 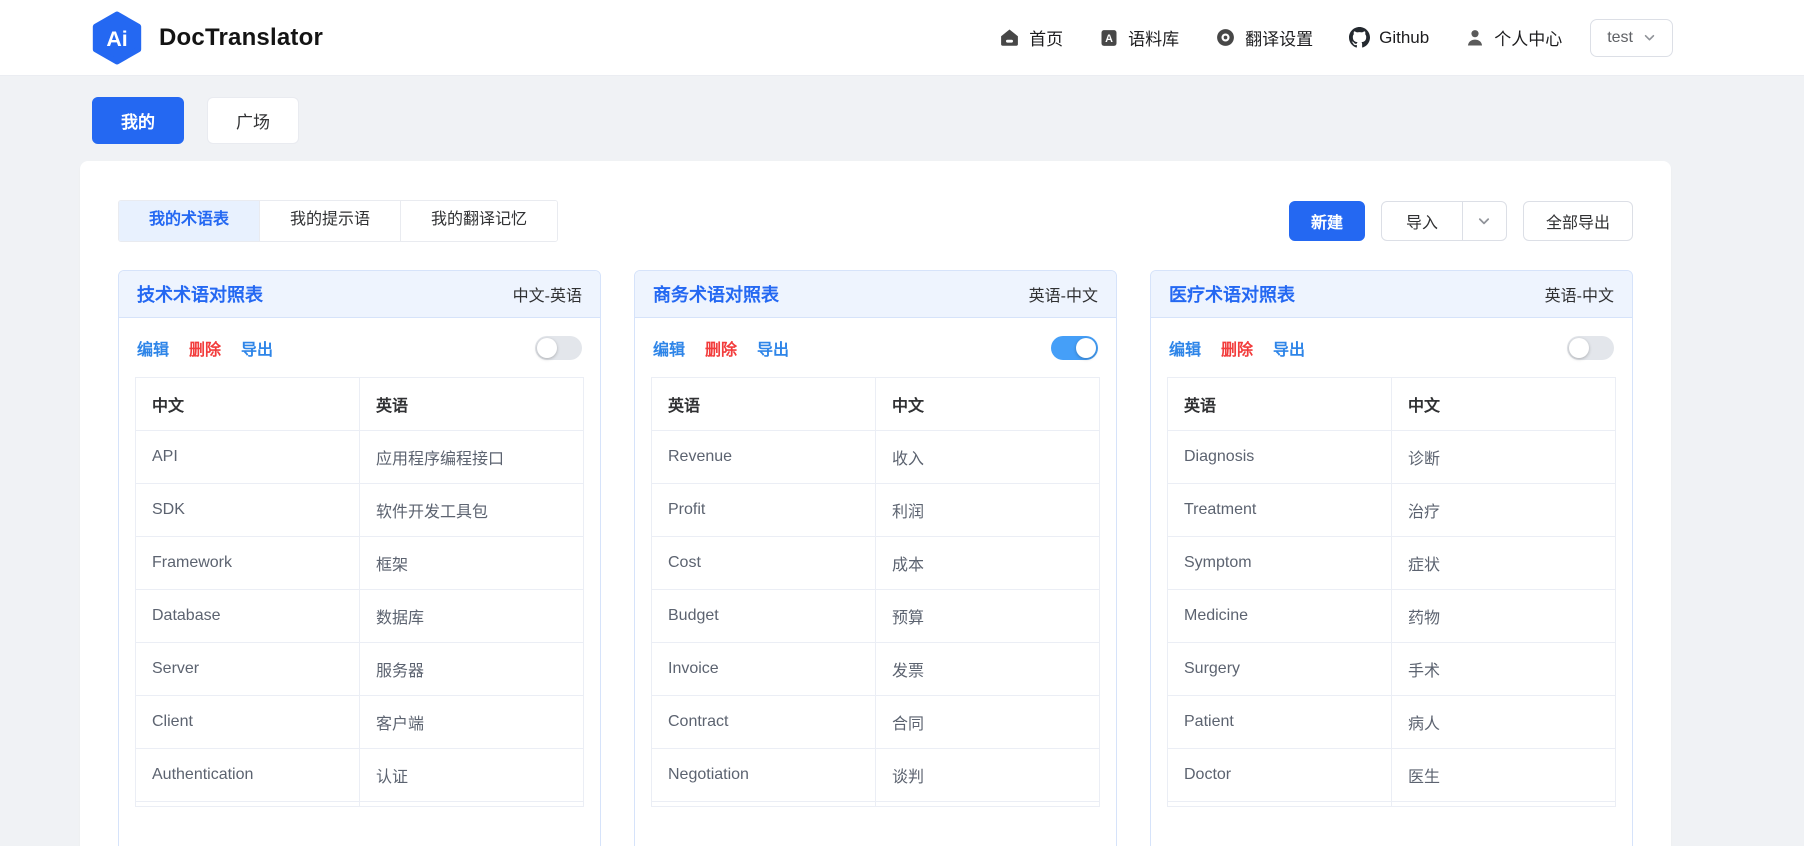 What do you see at coordinates (1528, 39) in the screenshot?
I see `nav-label: 个人中心` at bounding box center [1528, 39].